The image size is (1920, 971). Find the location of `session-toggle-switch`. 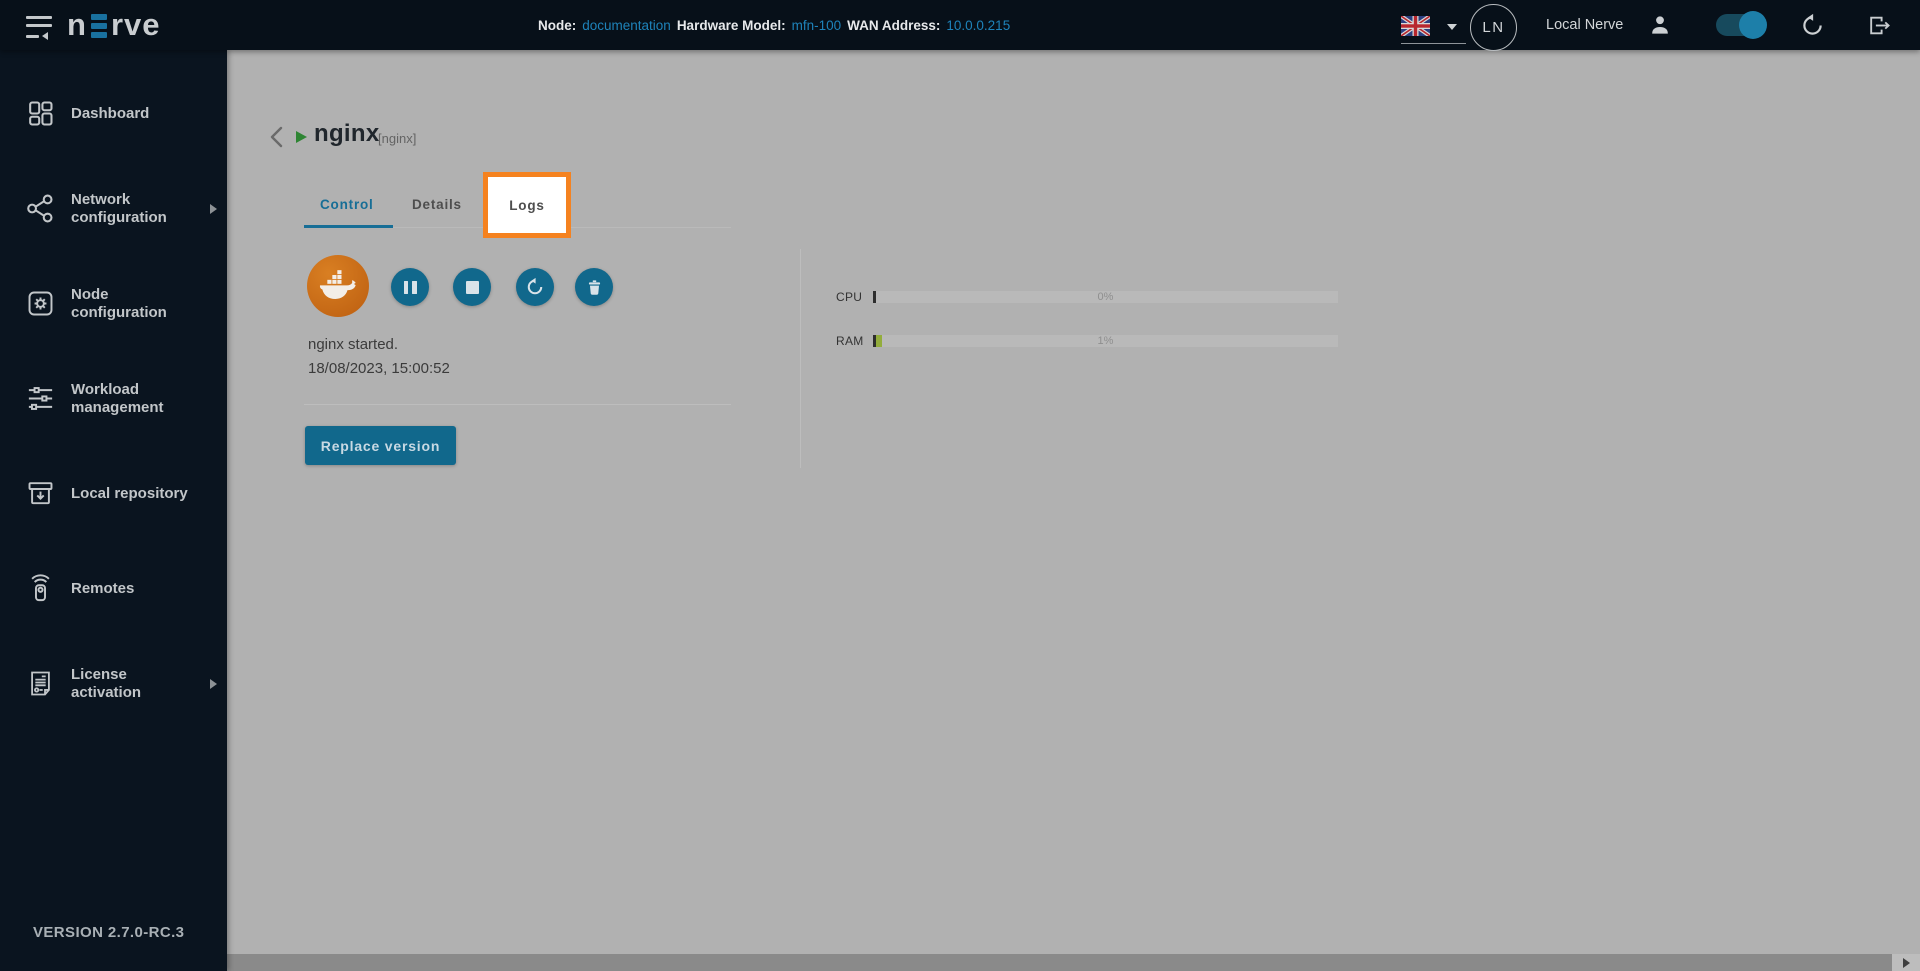

session-toggle-switch is located at coordinates (1741, 25).